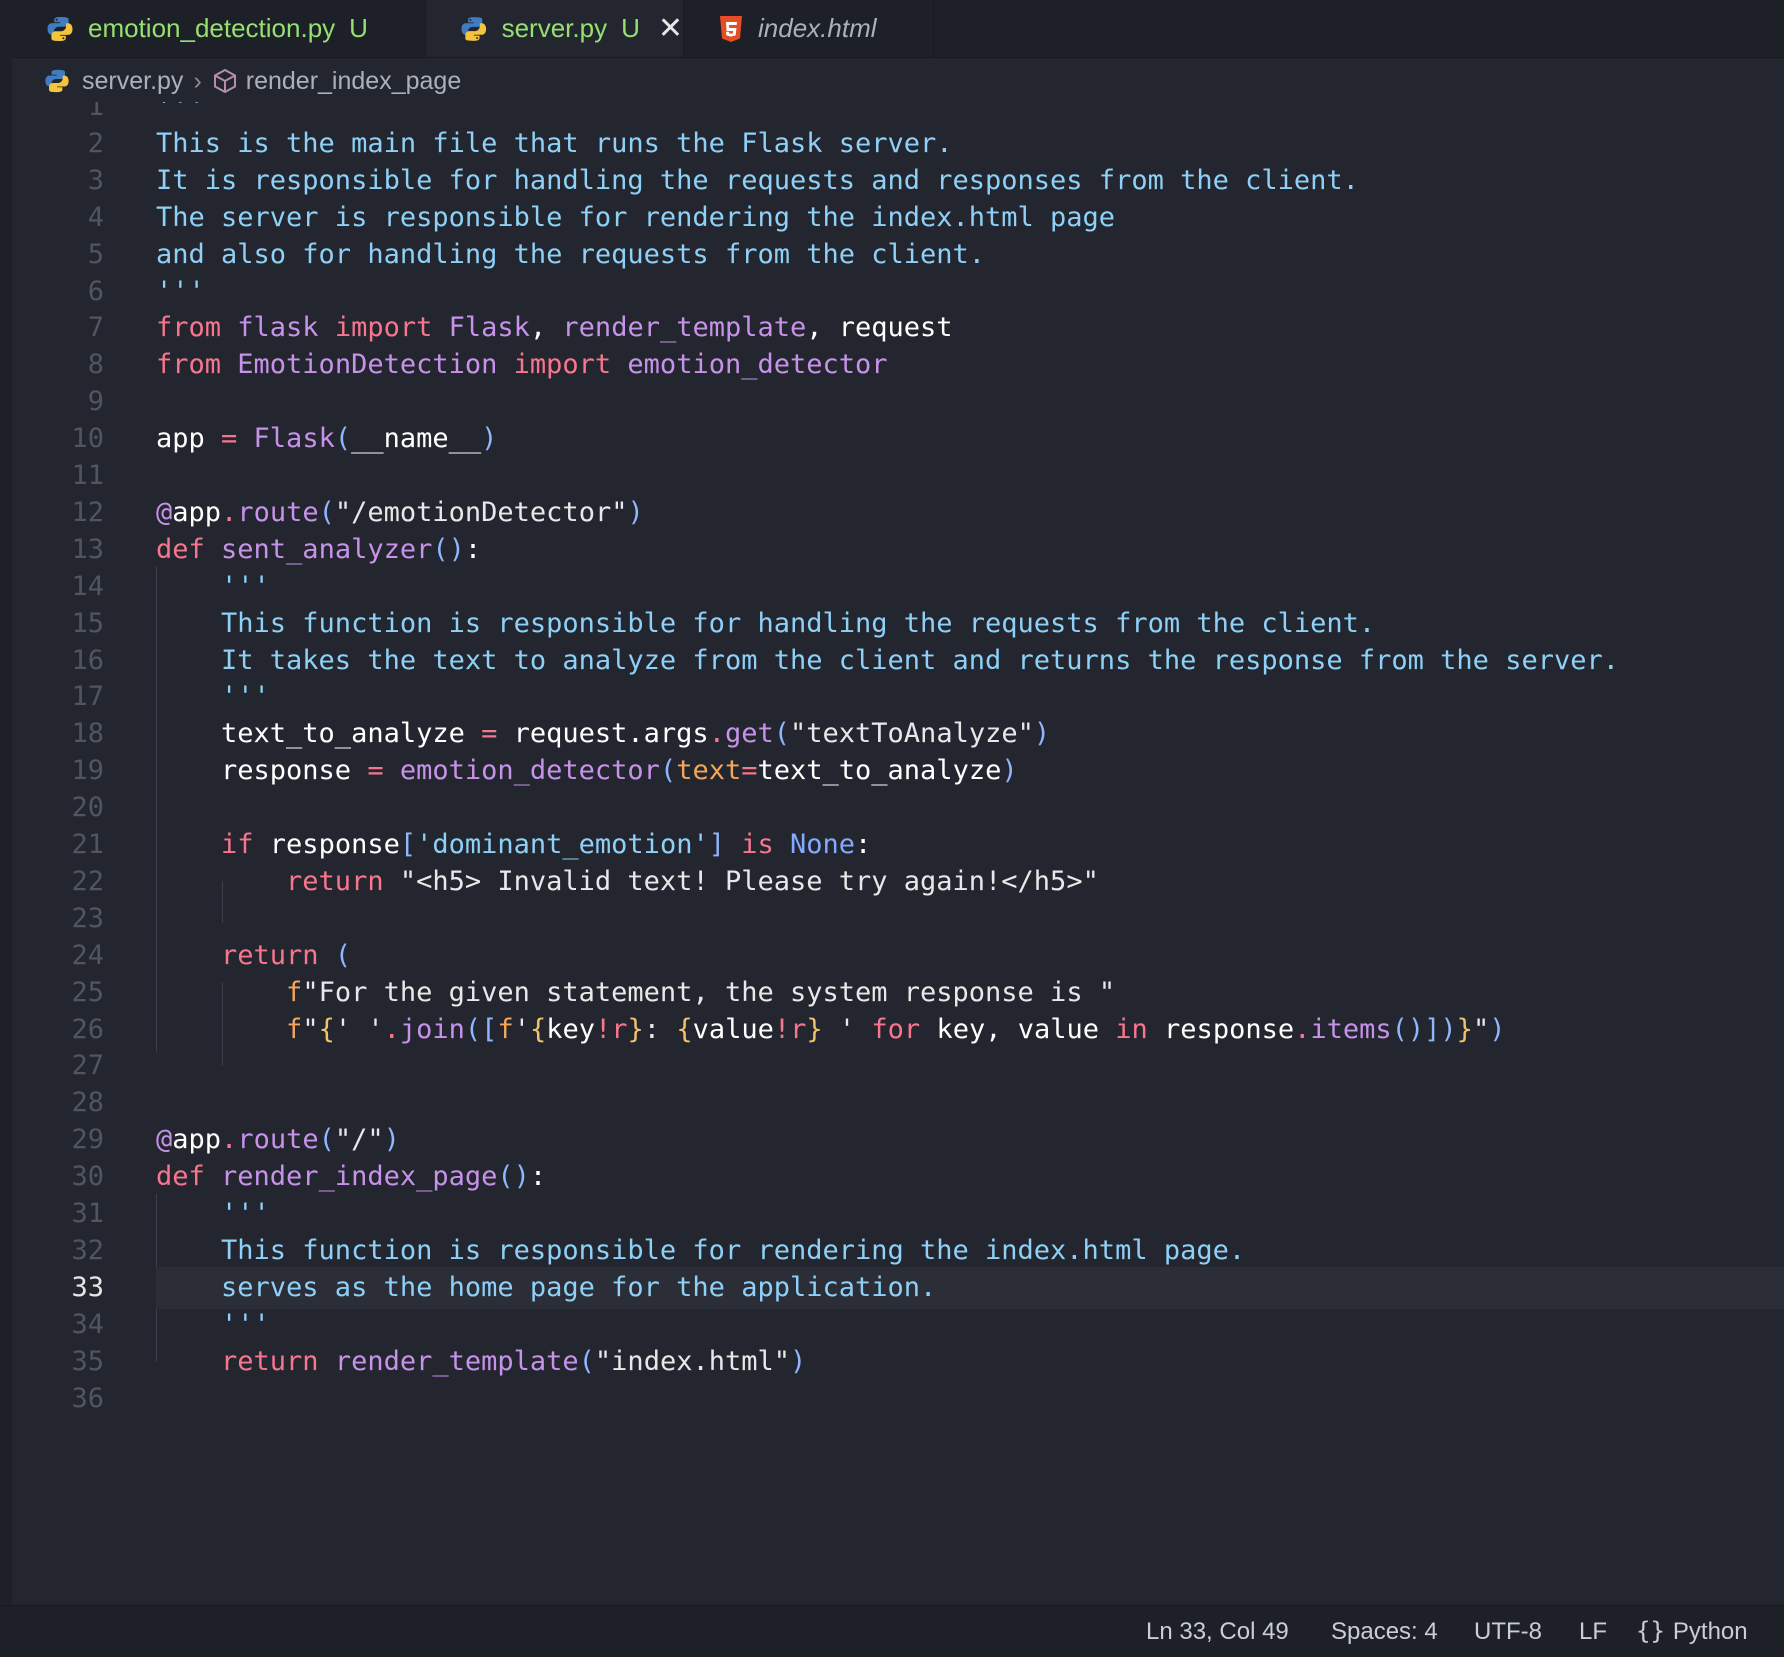 Image resolution: width=1784 pixels, height=1657 pixels. What do you see at coordinates (87, 1398) in the screenshot?
I see `line-number: 36` at bounding box center [87, 1398].